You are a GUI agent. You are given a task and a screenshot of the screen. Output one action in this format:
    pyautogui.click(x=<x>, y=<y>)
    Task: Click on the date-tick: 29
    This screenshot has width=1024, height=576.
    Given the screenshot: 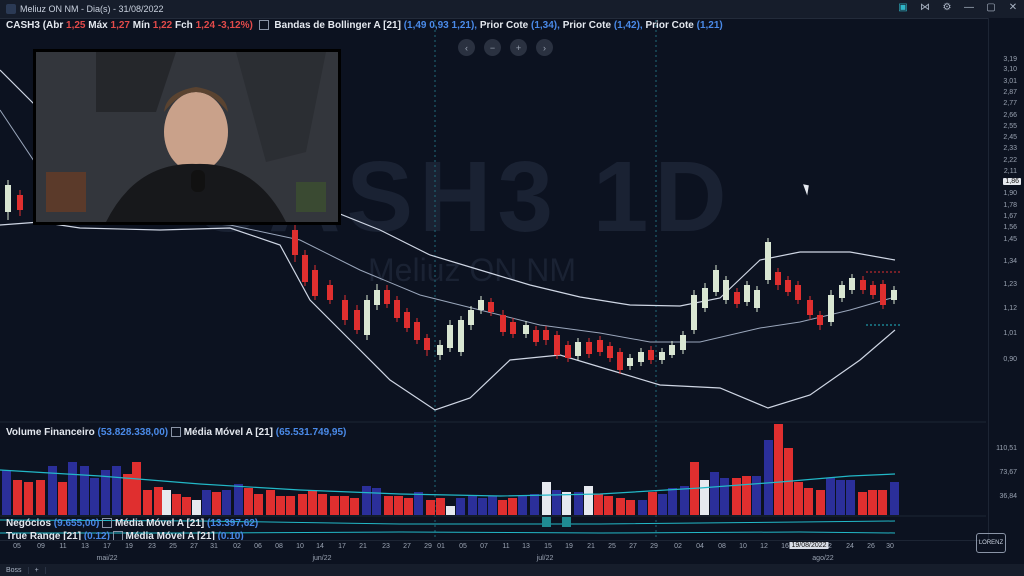 What is the action you would take?
    pyautogui.click(x=654, y=546)
    